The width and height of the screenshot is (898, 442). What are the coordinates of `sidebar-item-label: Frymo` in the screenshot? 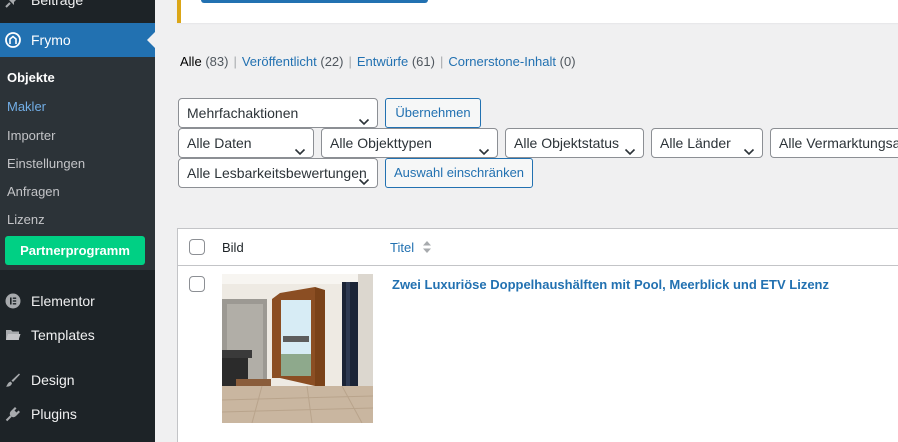 It's located at (51, 40).